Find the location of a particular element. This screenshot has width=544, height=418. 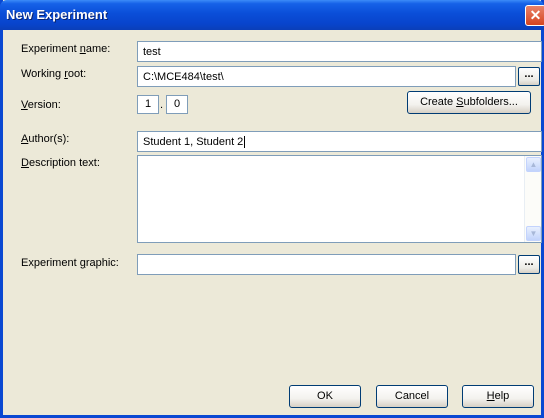

help-button: Help is located at coordinates (498, 396).